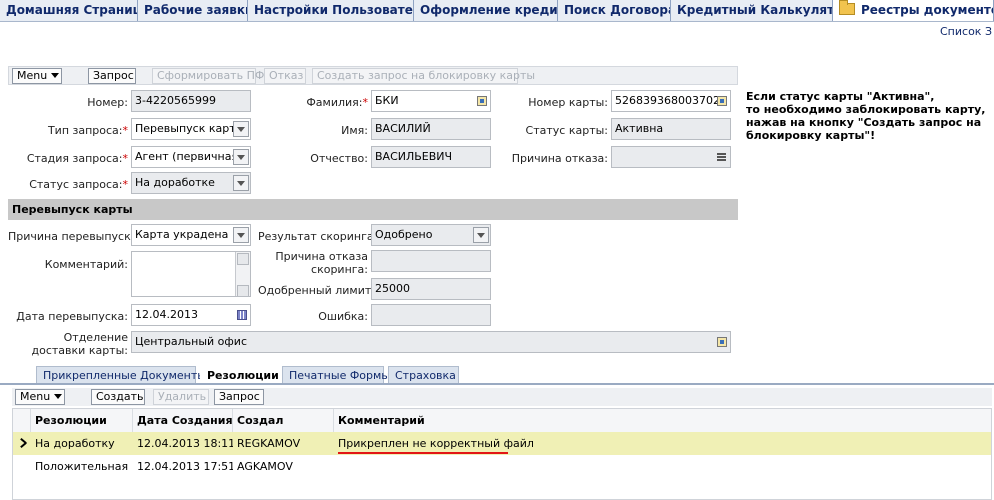  What do you see at coordinates (265, 466) in the screenshot?
I see `cell-author: AGKAMOV` at bounding box center [265, 466].